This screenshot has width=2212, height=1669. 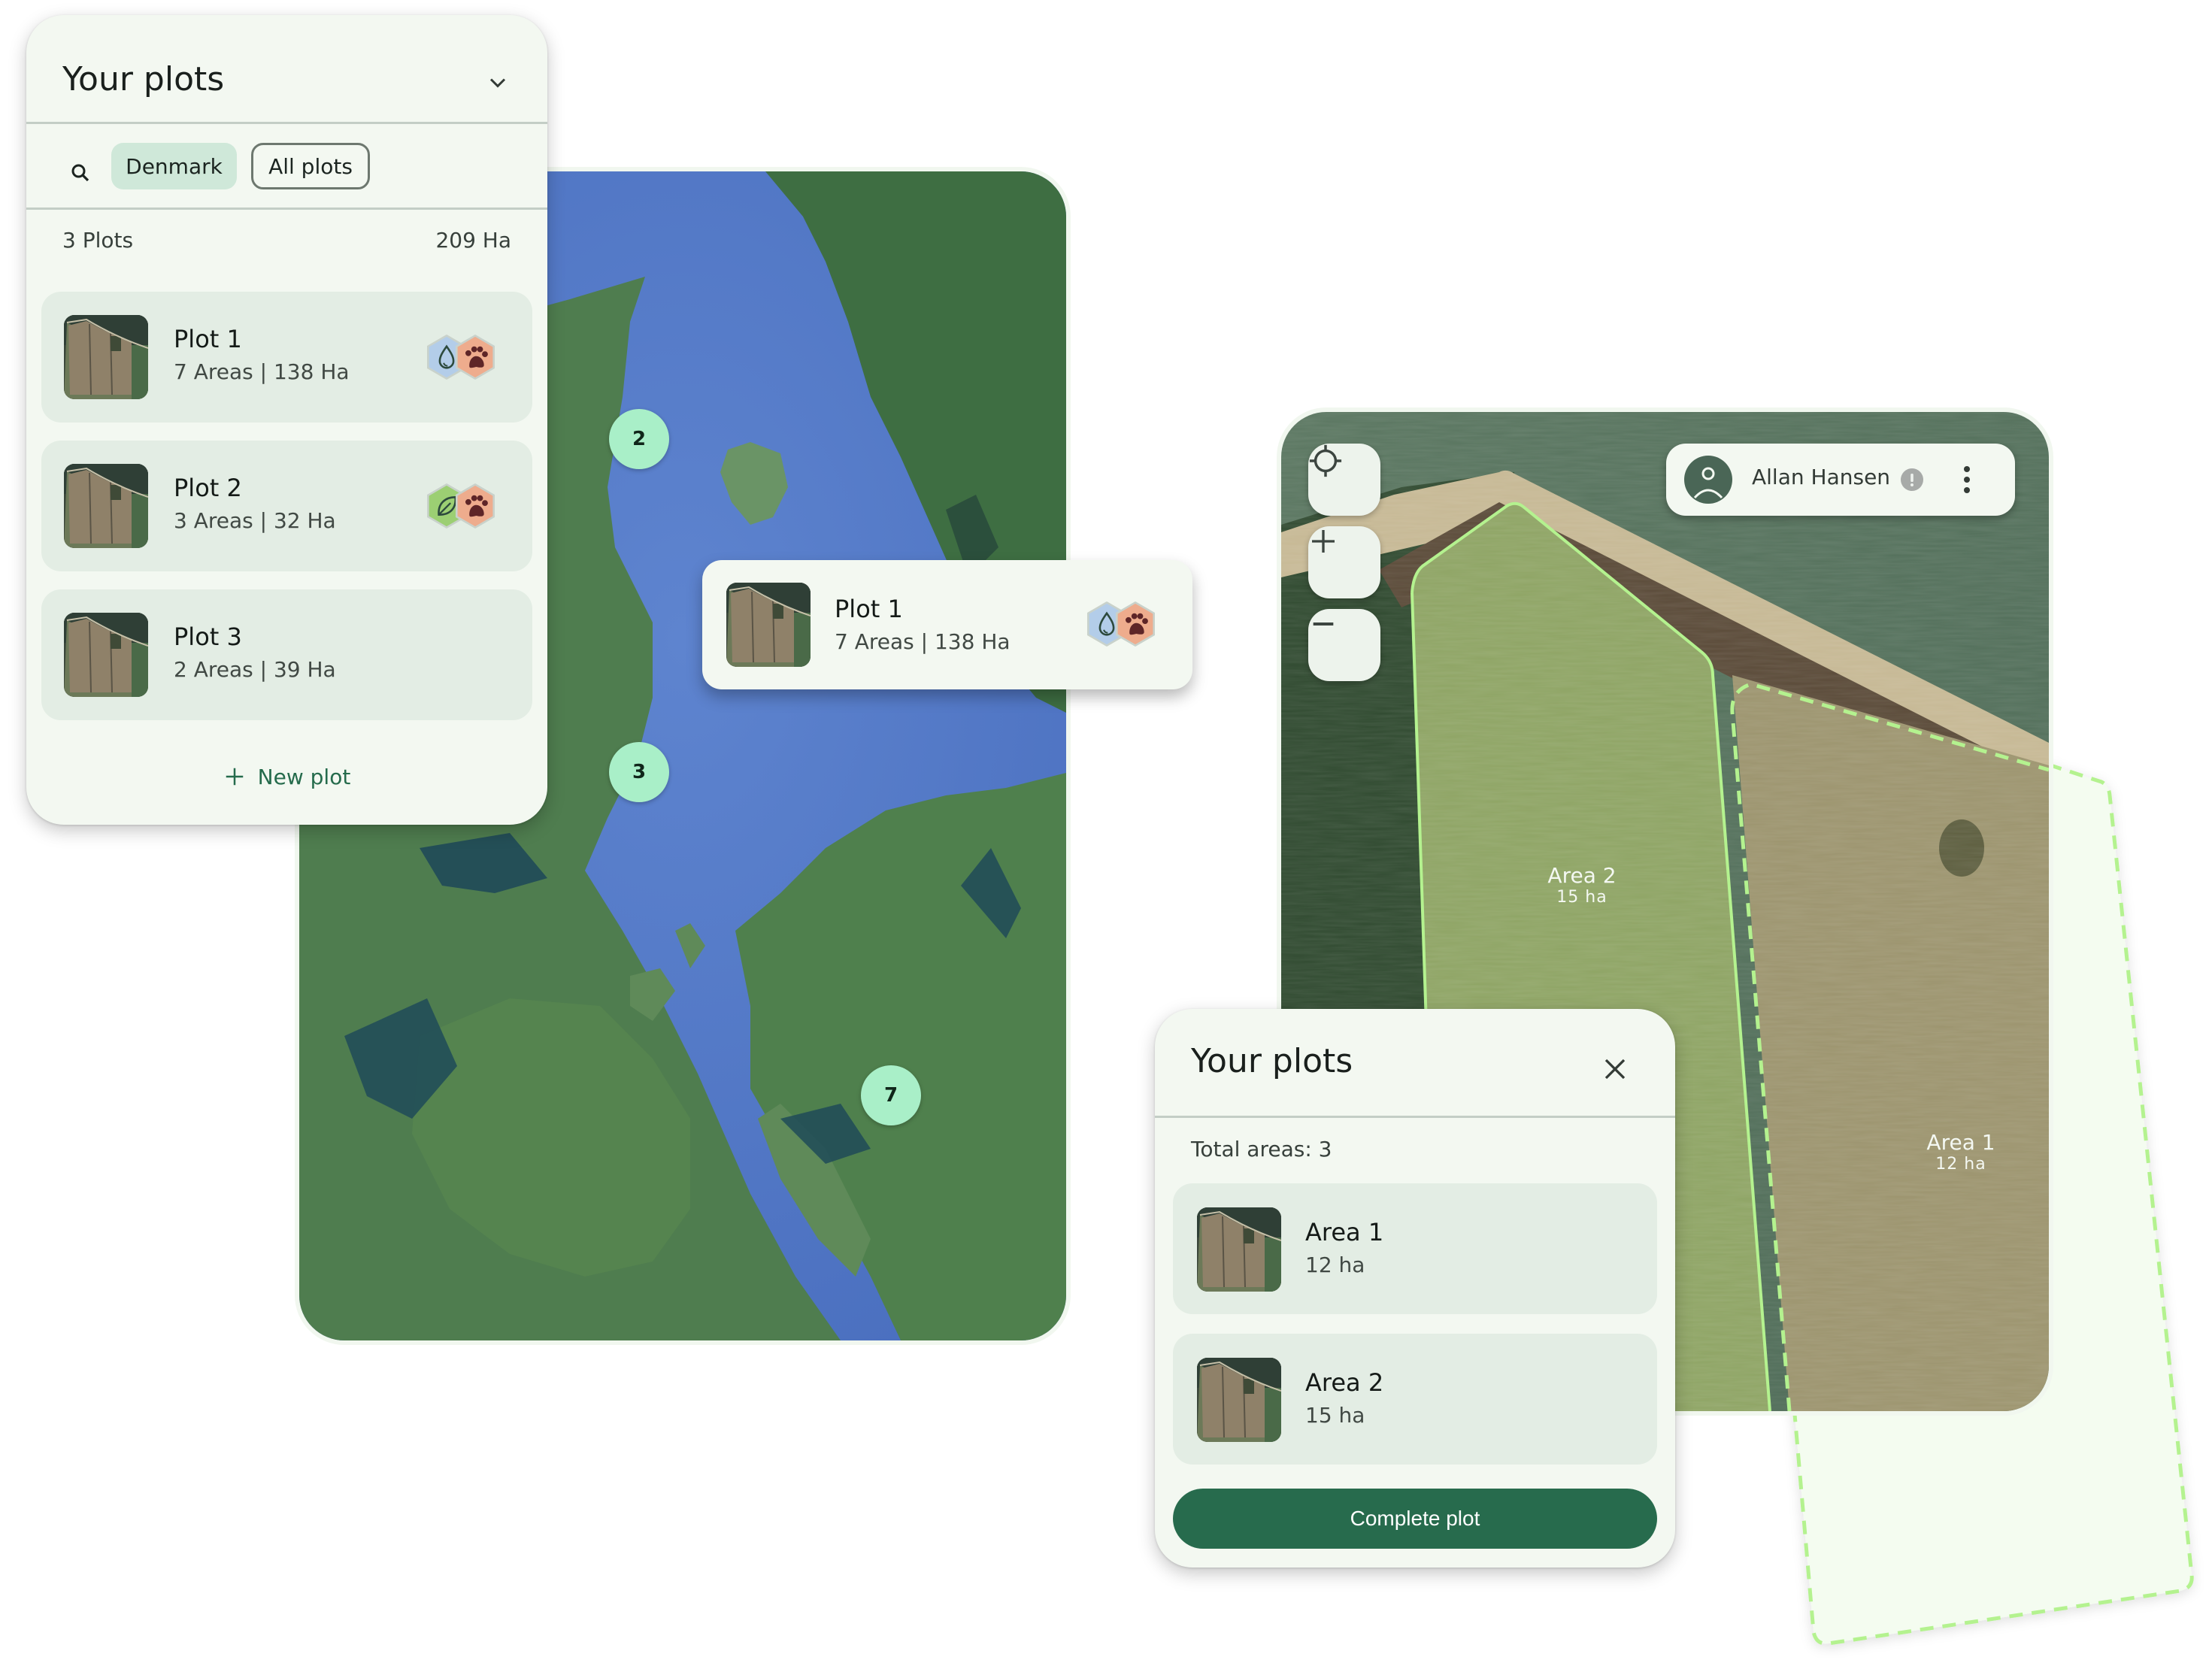 I want to click on area-1-map-label: Area 1 12 ha, so click(x=1960, y=1152).